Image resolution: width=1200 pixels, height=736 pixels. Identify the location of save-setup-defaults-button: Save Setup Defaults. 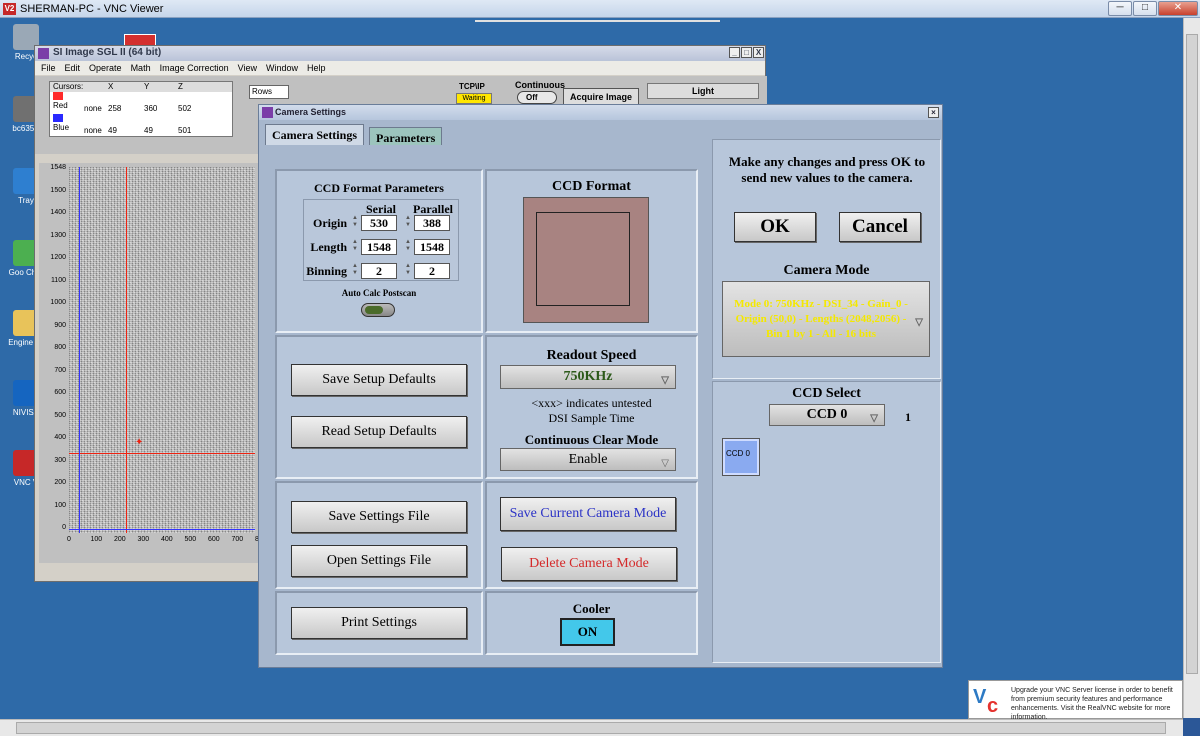
(379, 380).